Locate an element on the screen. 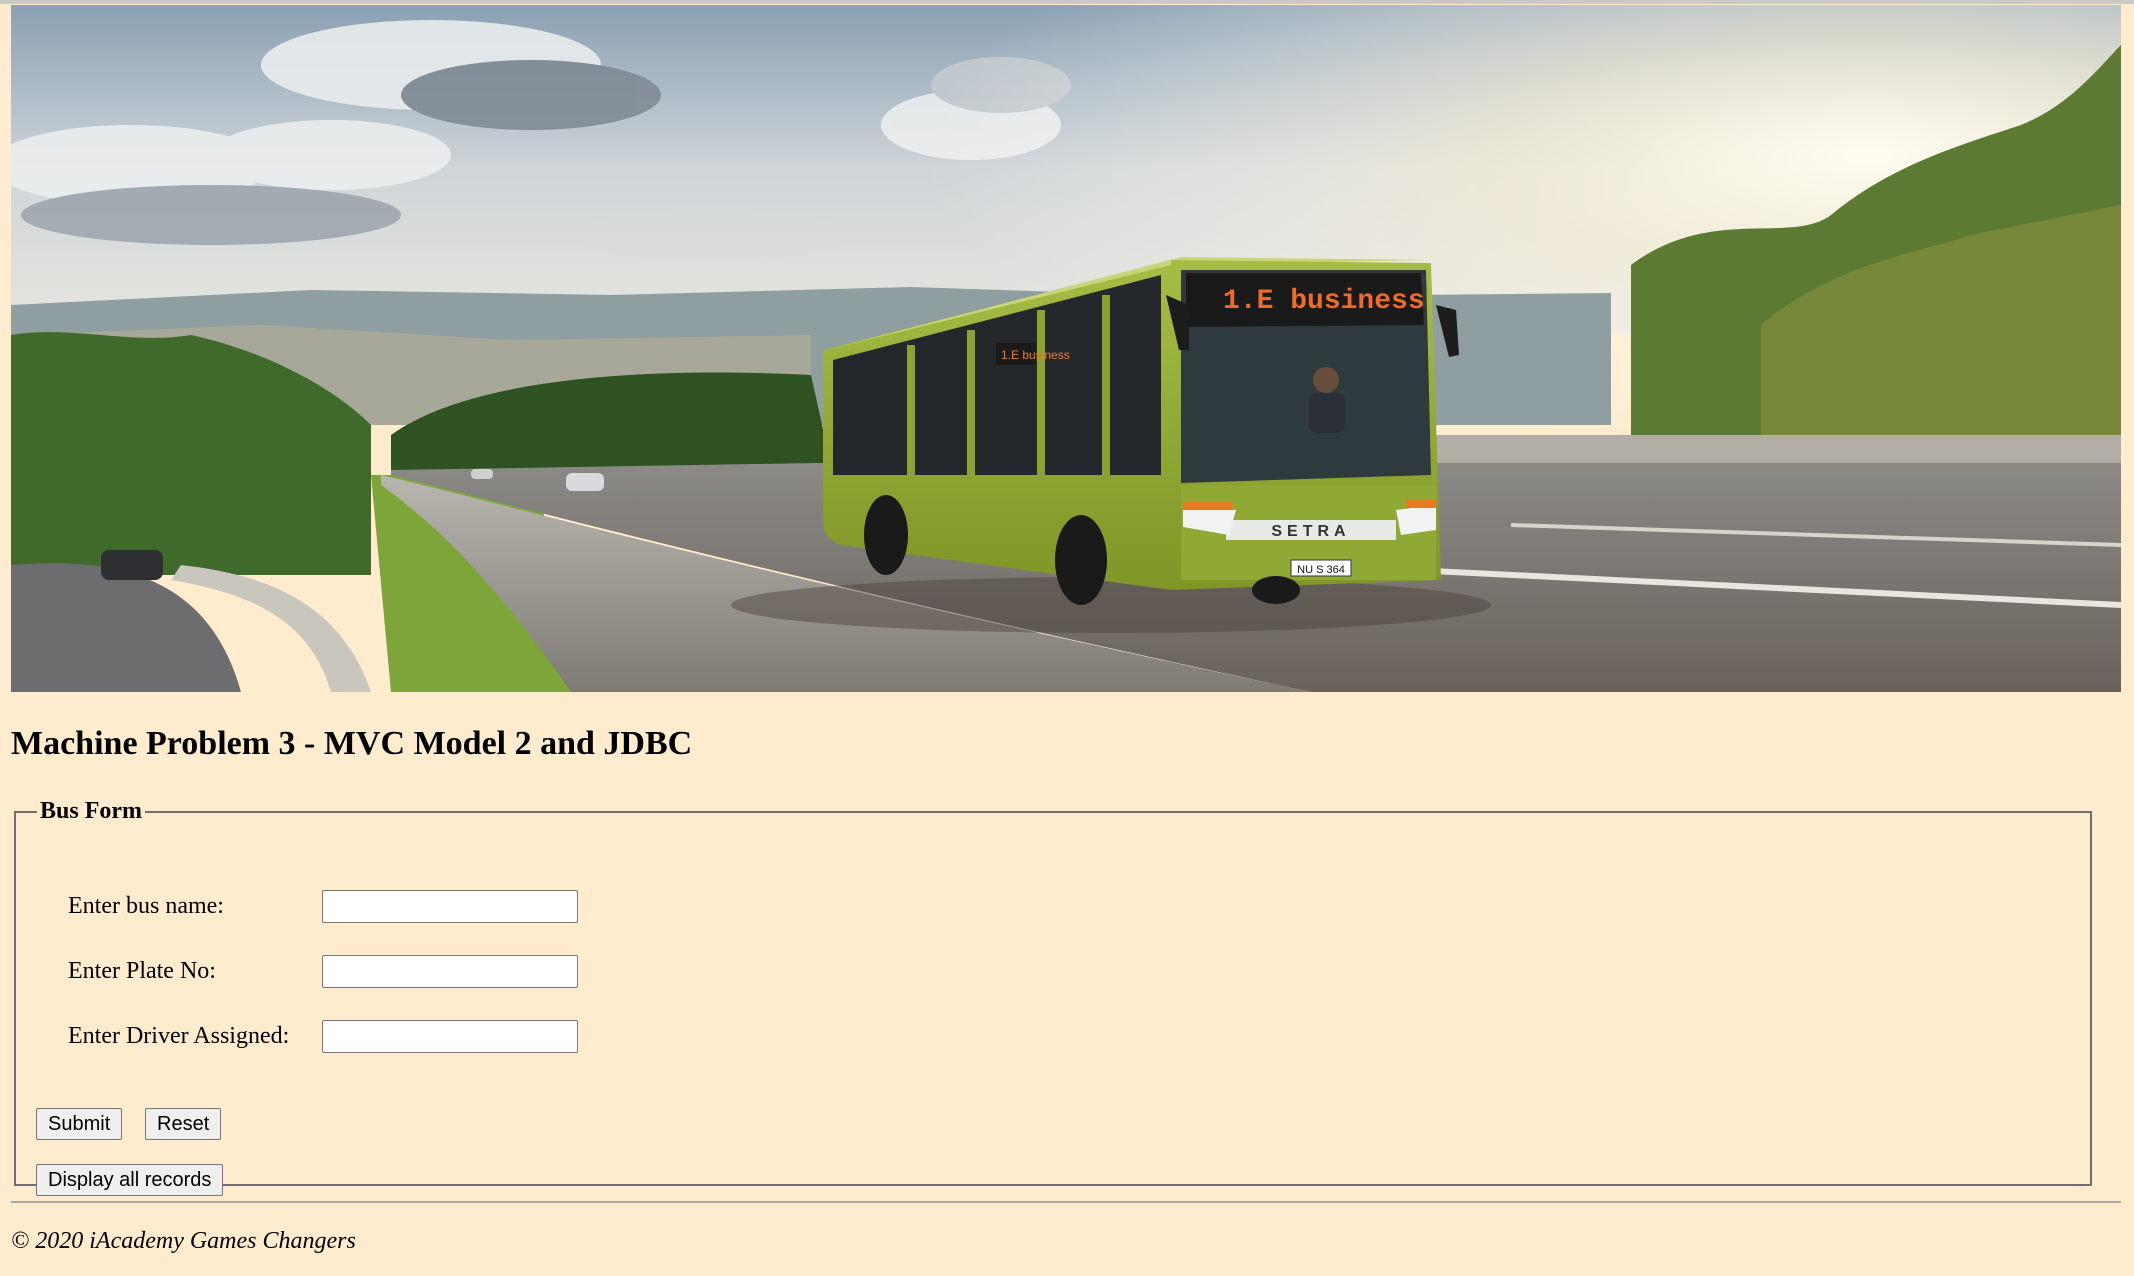 The height and width of the screenshot is (1276, 2134). submit-button: Submit is located at coordinates (79, 1124).